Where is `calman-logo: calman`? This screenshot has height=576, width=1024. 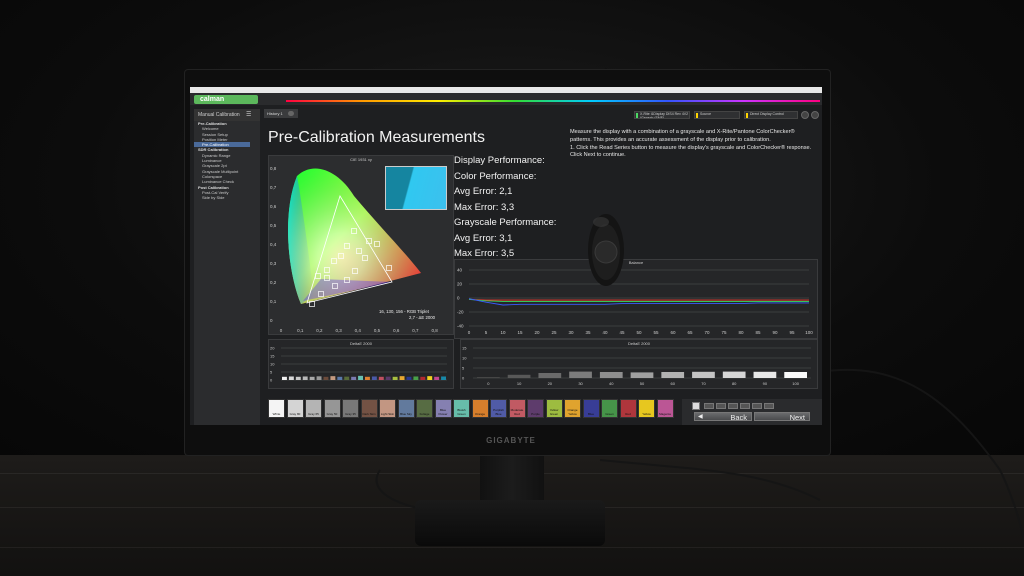 calman-logo: calman is located at coordinates (226, 99).